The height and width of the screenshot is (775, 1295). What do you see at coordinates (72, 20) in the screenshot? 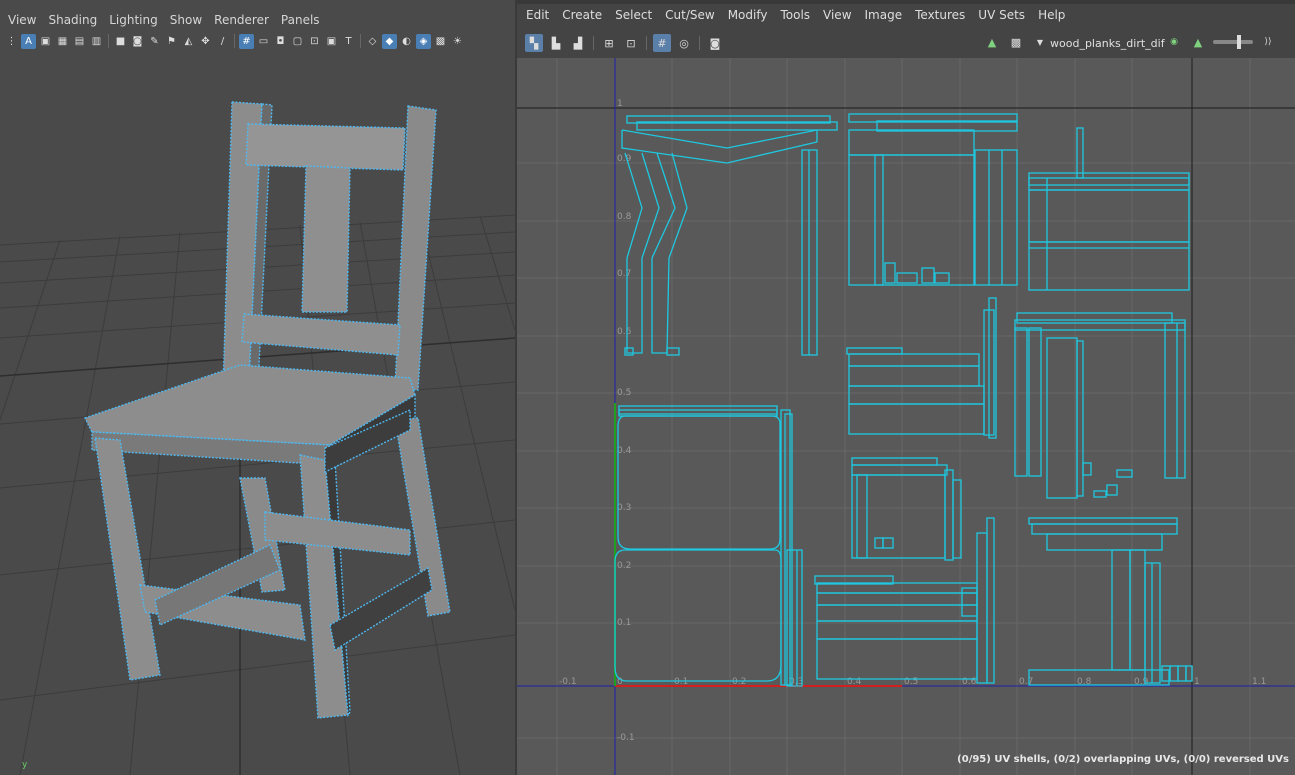
I see `menu-shading: Shading` at bounding box center [72, 20].